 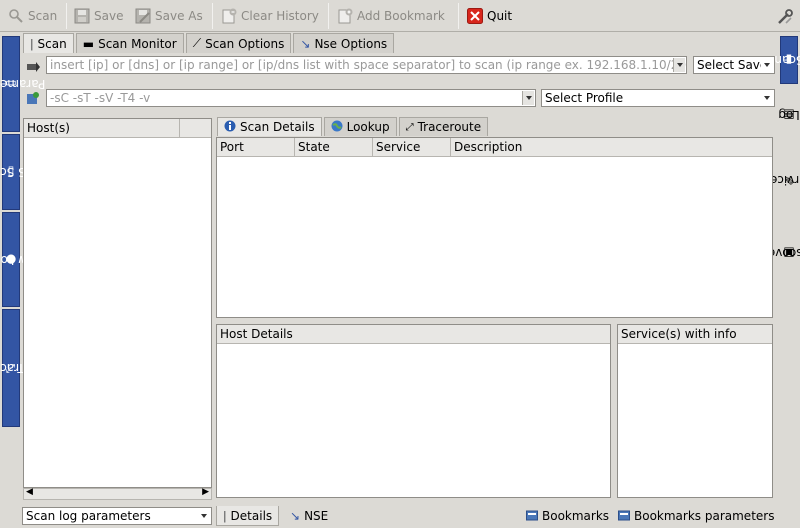 I want to click on save-select-value: Select Save, so click(x=732, y=65).